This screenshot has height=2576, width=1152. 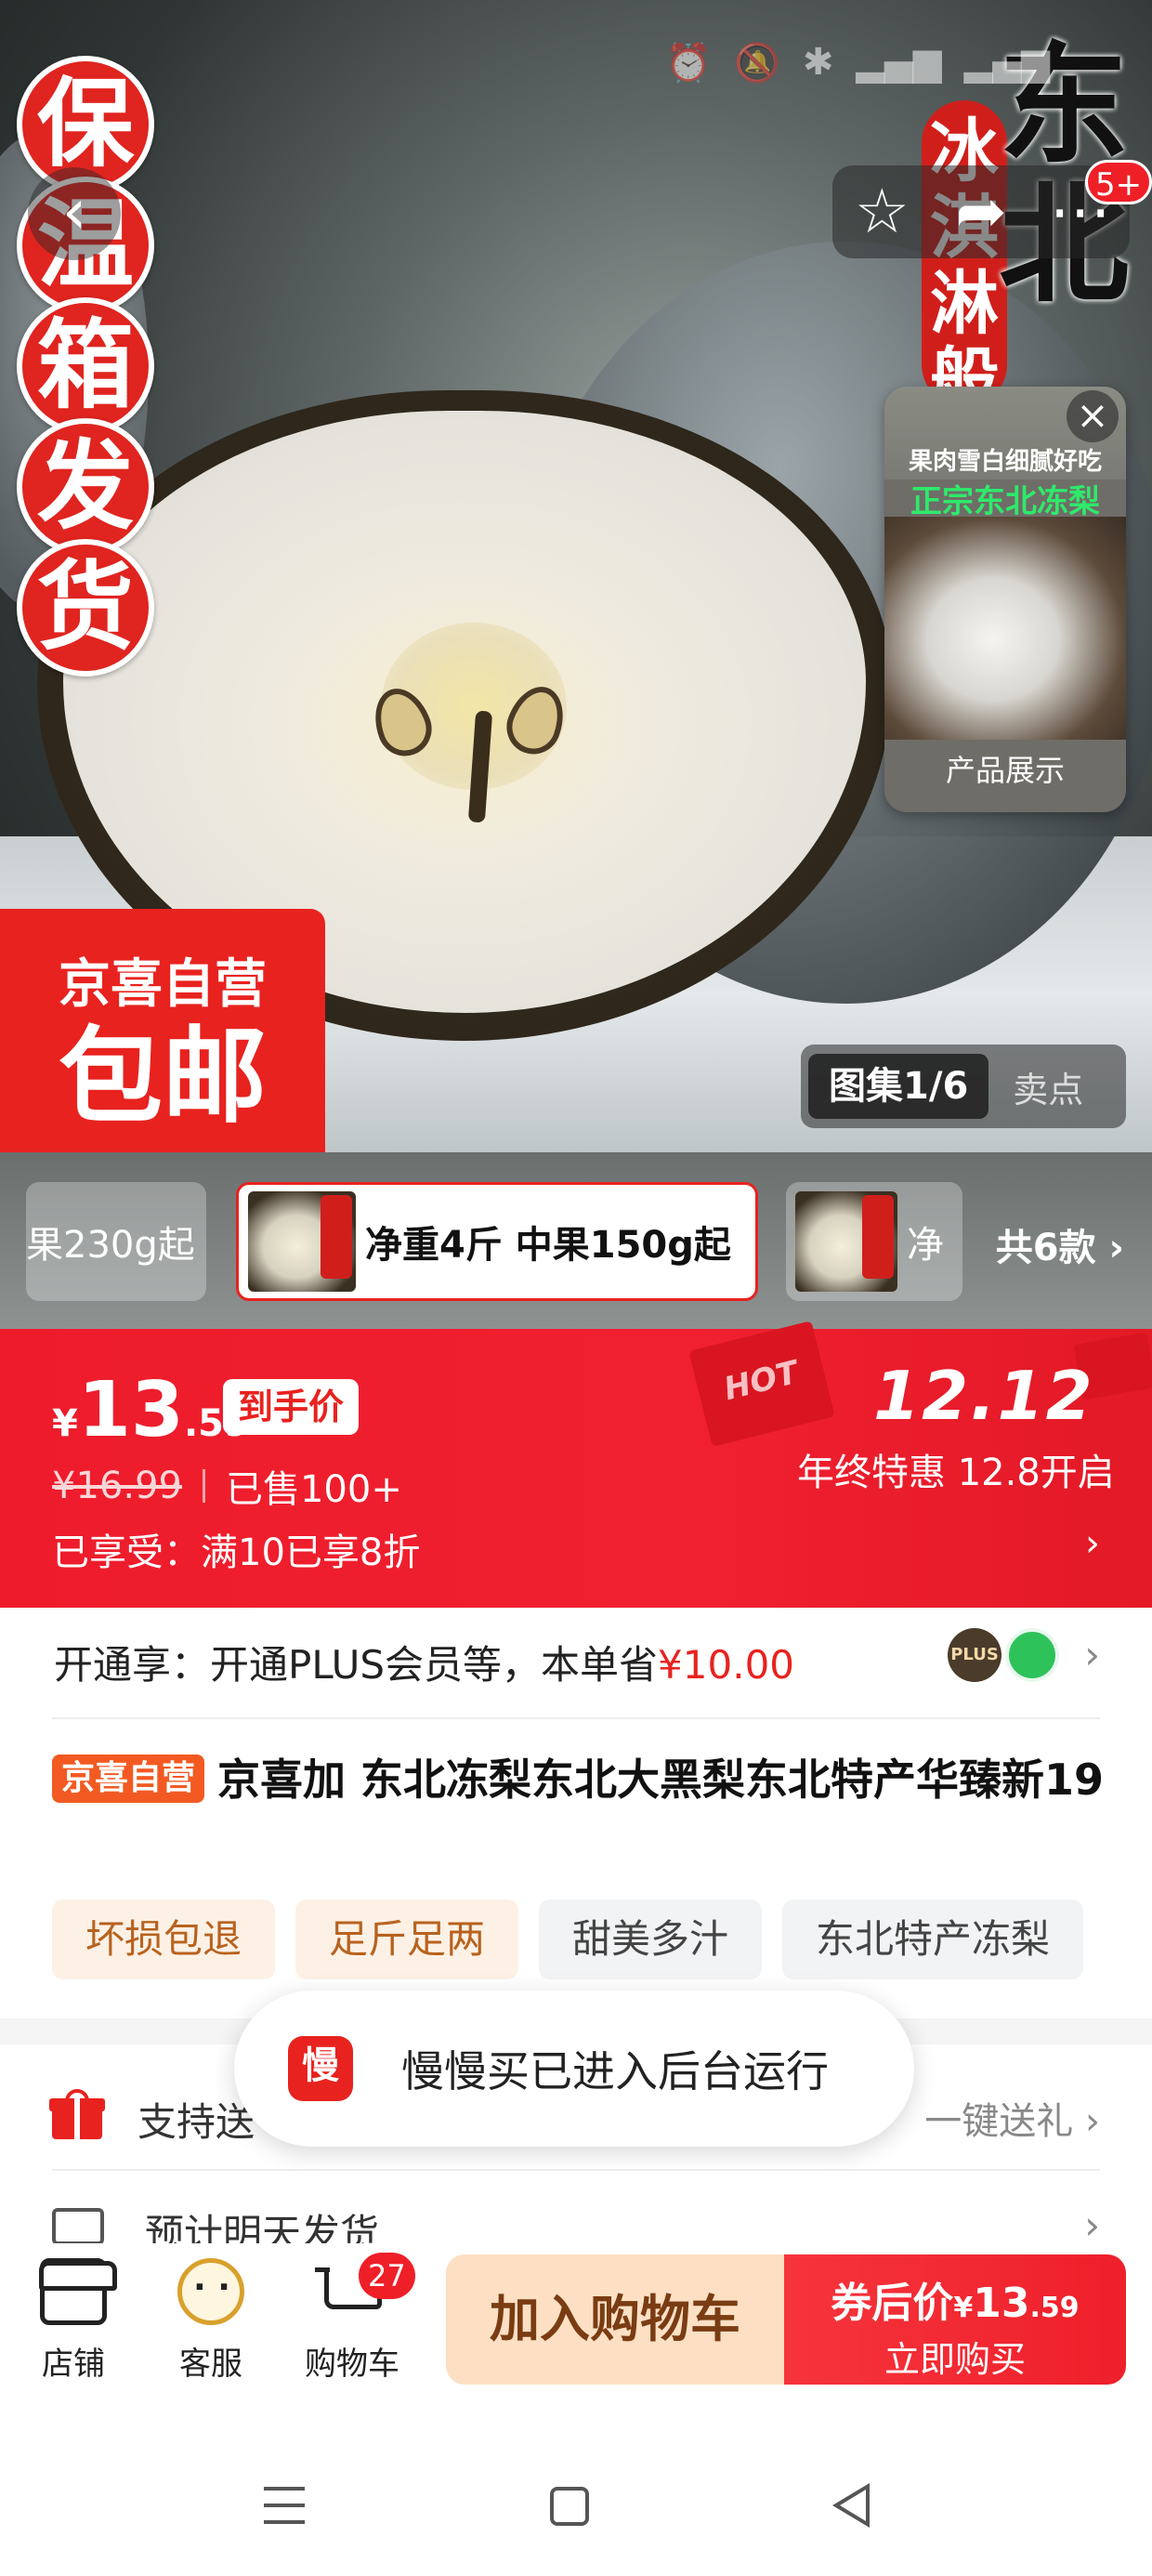 I want to click on variant-chip: 果230g起, so click(x=116, y=1241).